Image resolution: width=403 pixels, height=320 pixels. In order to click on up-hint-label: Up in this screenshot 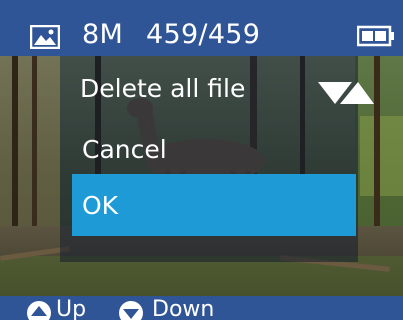, I will do `click(71, 308)`.